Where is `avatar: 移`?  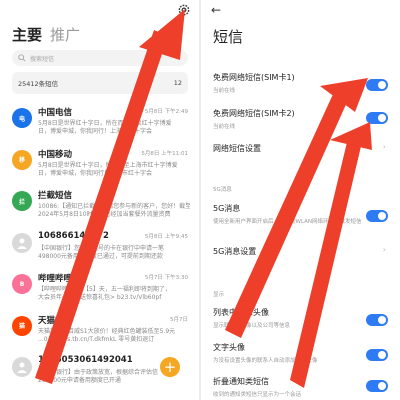 avatar: 移 is located at coordinates (22, 159).